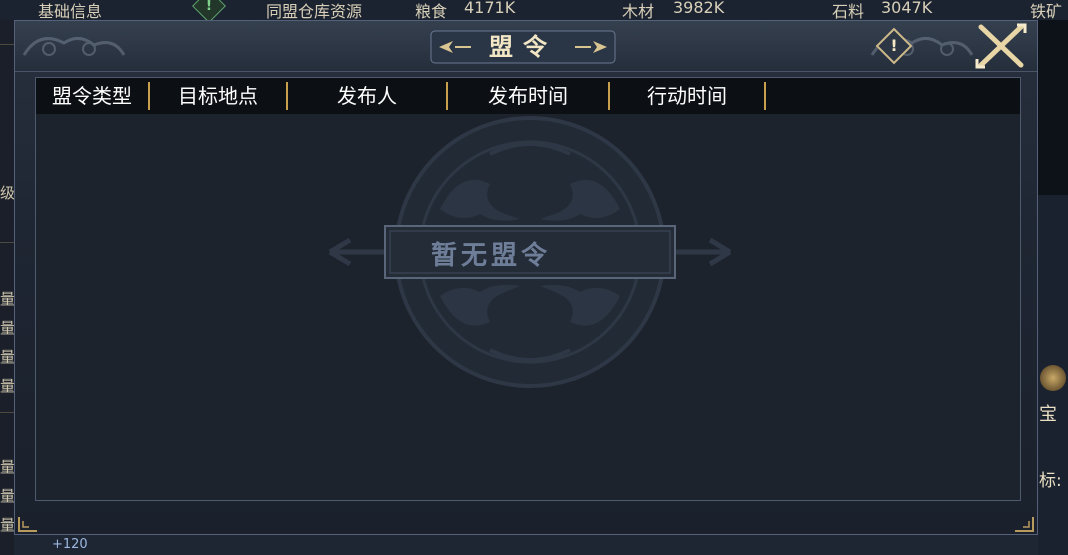 The image size is (1068, 555). I want to click on iron-label: 铁矿, so click(1046, 11).